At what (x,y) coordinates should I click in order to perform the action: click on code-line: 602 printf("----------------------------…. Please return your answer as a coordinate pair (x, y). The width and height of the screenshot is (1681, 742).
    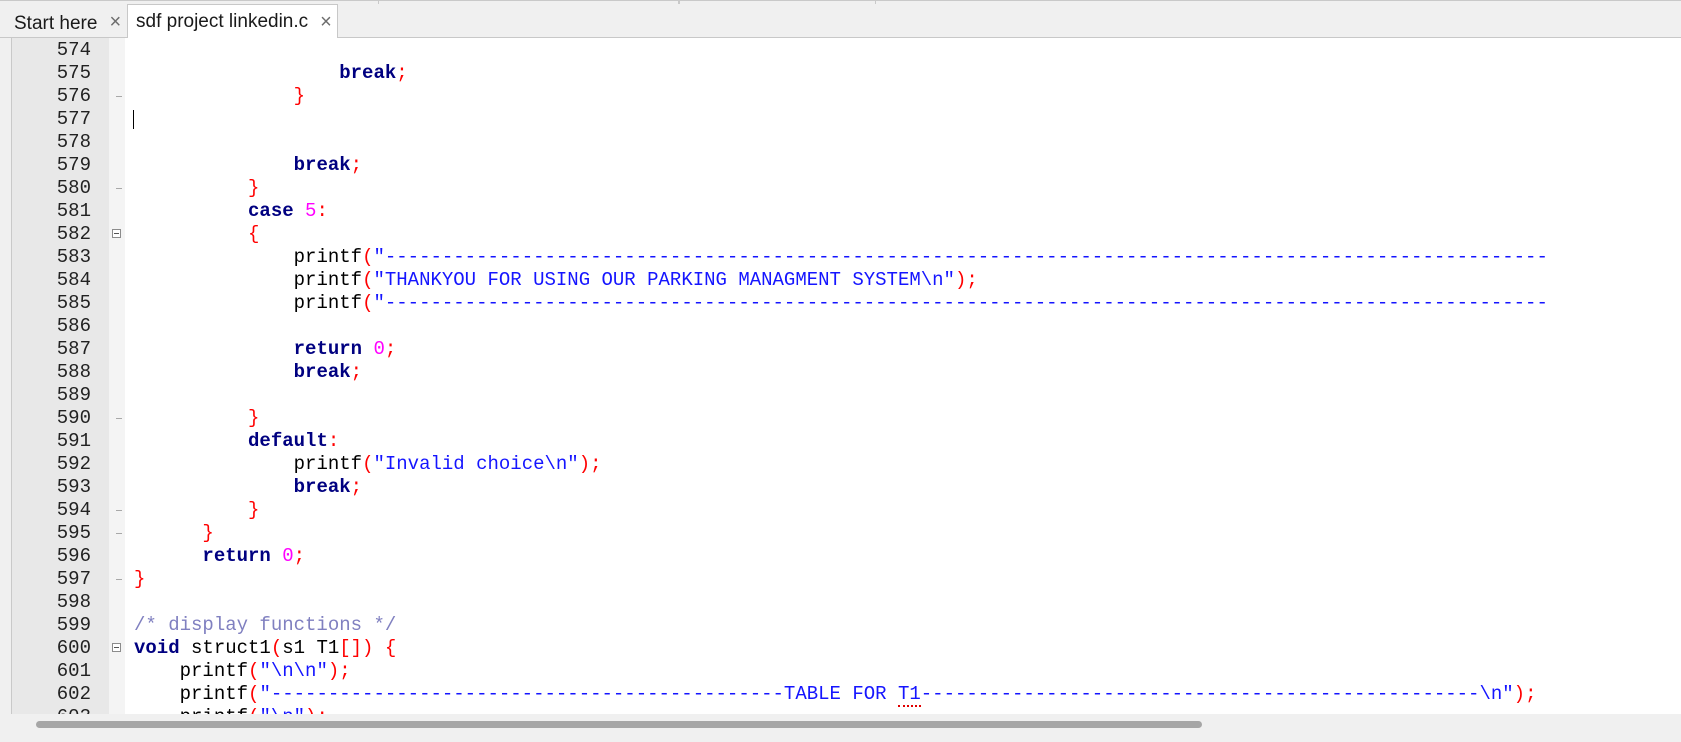
    Looking at the image, I should click on (846, 695).